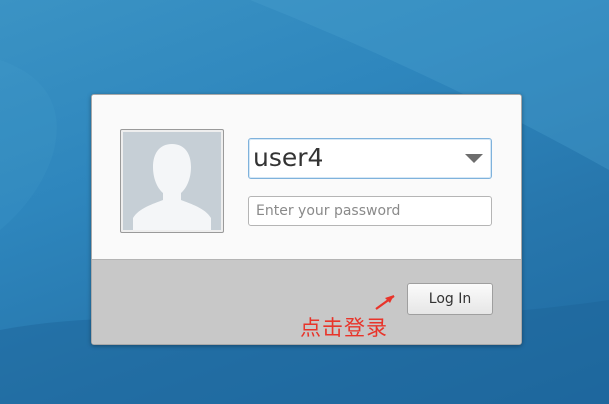  Describe the element at coordinates (288, 157) in the screenshot. I see `username-value: user4` at that location.